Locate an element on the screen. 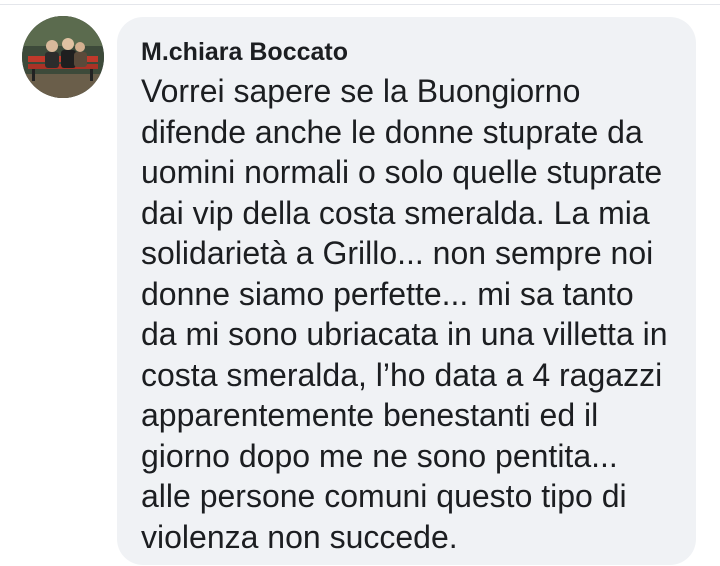 Image resolution: width=720 pixels, height=566 pixels. comment-text-line: donne siamo perfette... mi sa tanto is located at coordinates (387, 293).